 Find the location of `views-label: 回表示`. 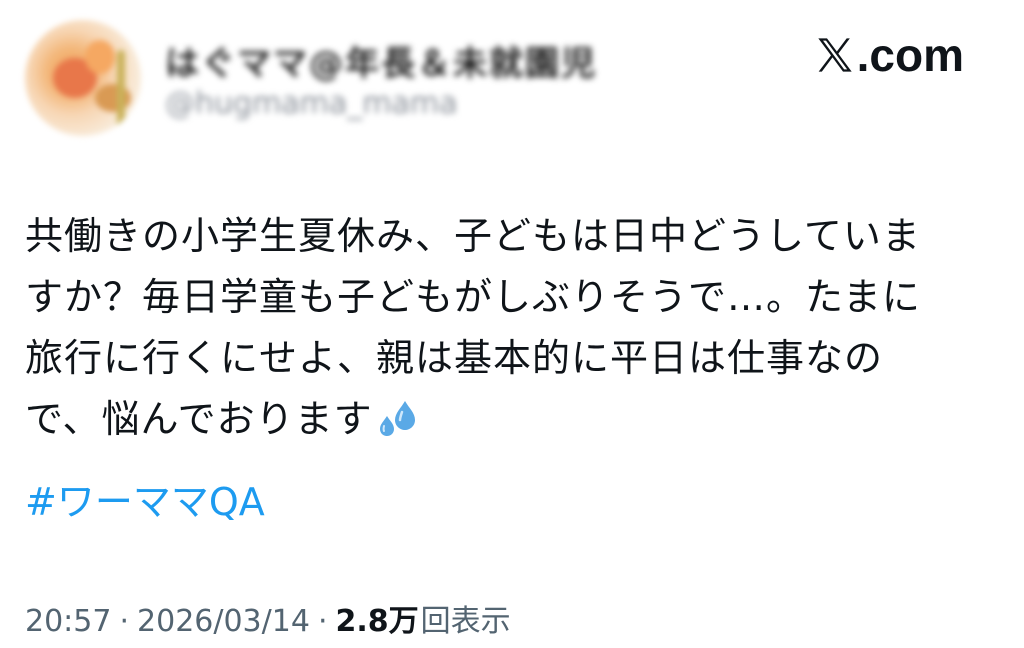

views-label: 回表示 is located at coordinates (465, 621).